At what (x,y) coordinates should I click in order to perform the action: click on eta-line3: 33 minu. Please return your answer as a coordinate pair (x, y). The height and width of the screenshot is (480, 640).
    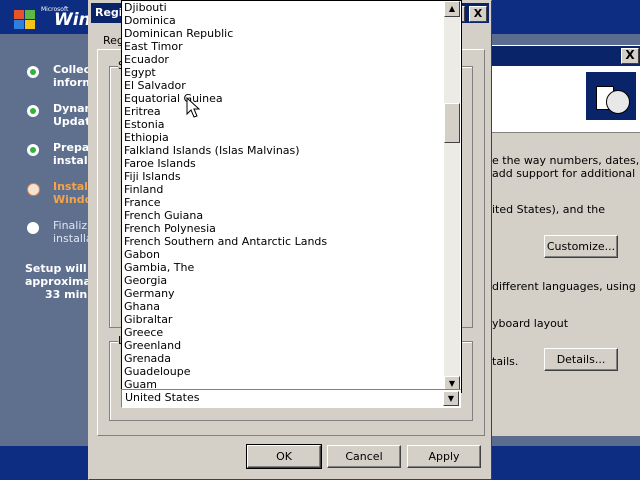
    Looking at the image, I should click on (70, 294).